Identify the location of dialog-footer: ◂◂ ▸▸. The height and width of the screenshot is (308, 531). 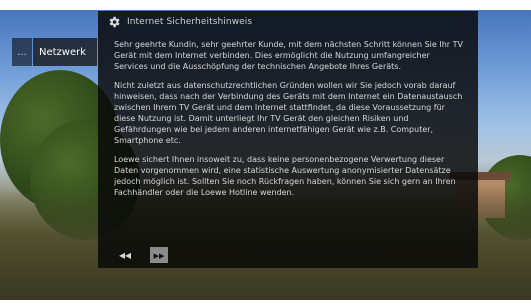
(288, 255).